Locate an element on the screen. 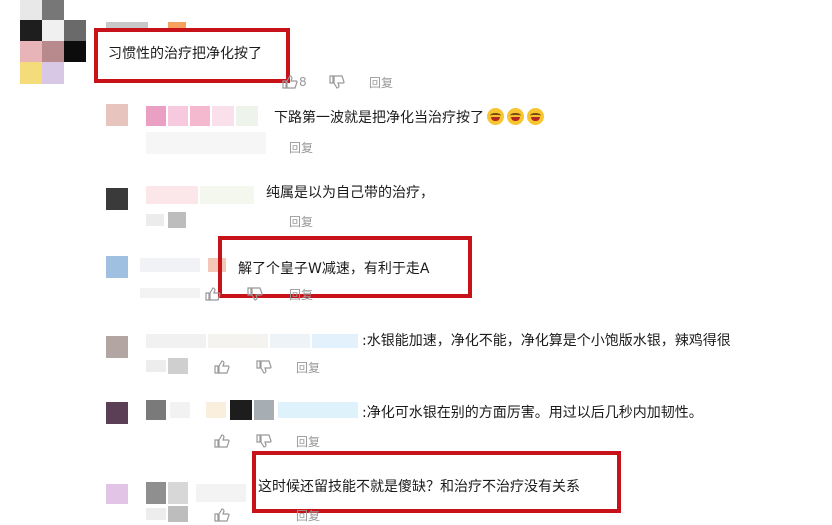 The height and width of the screenshot is (525, 832). comment-text: :净化可水银在别的方面厉害。用过以后几秒内加韧性。 is located at coordinates (532, 413).